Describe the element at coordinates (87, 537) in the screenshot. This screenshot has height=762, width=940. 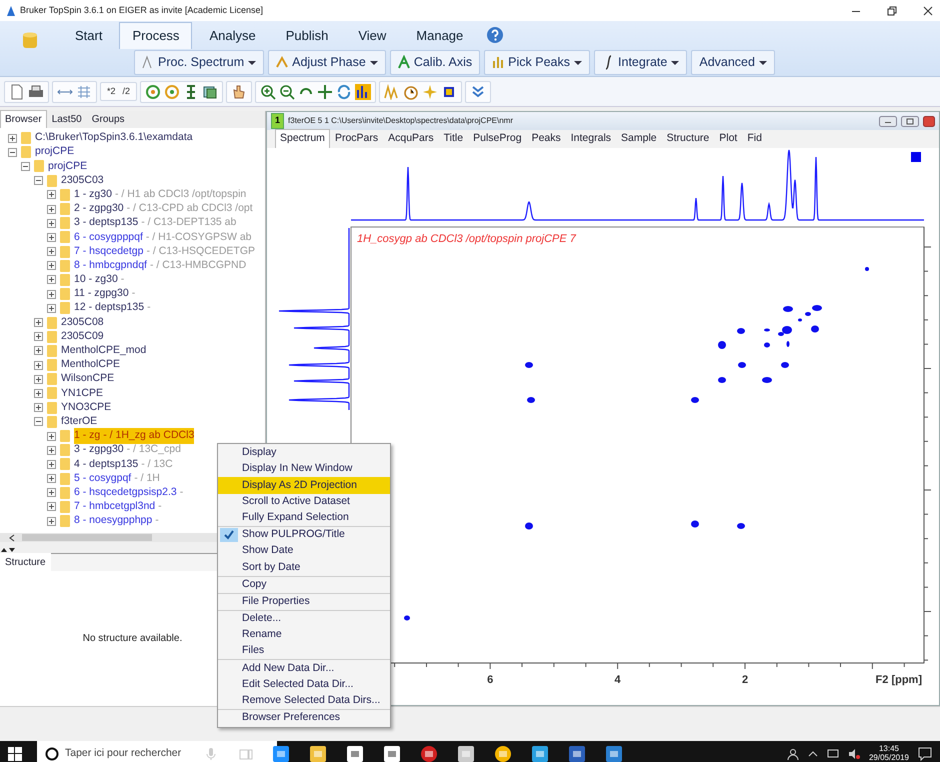
I see `scrollbar-thumb` at that location.